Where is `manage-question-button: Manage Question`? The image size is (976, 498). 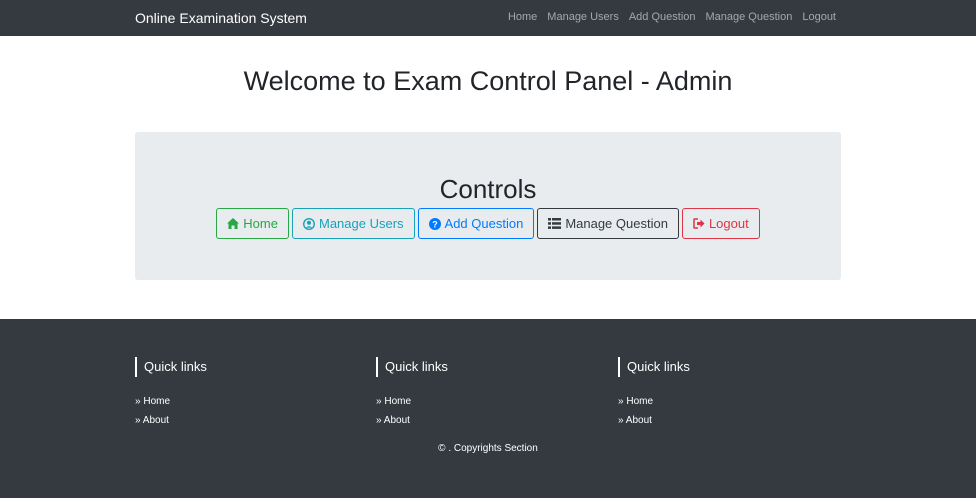 manage-question-button: Manage Question is located at coordinates (608, 223).